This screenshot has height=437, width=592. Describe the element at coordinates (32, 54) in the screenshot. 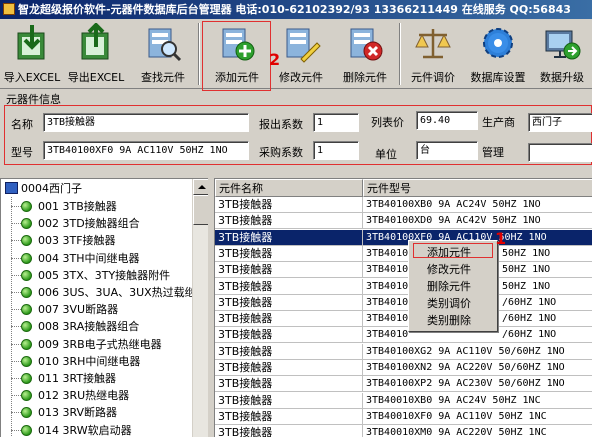

I see `import-excel-button: 导入EXCEL` at that location.